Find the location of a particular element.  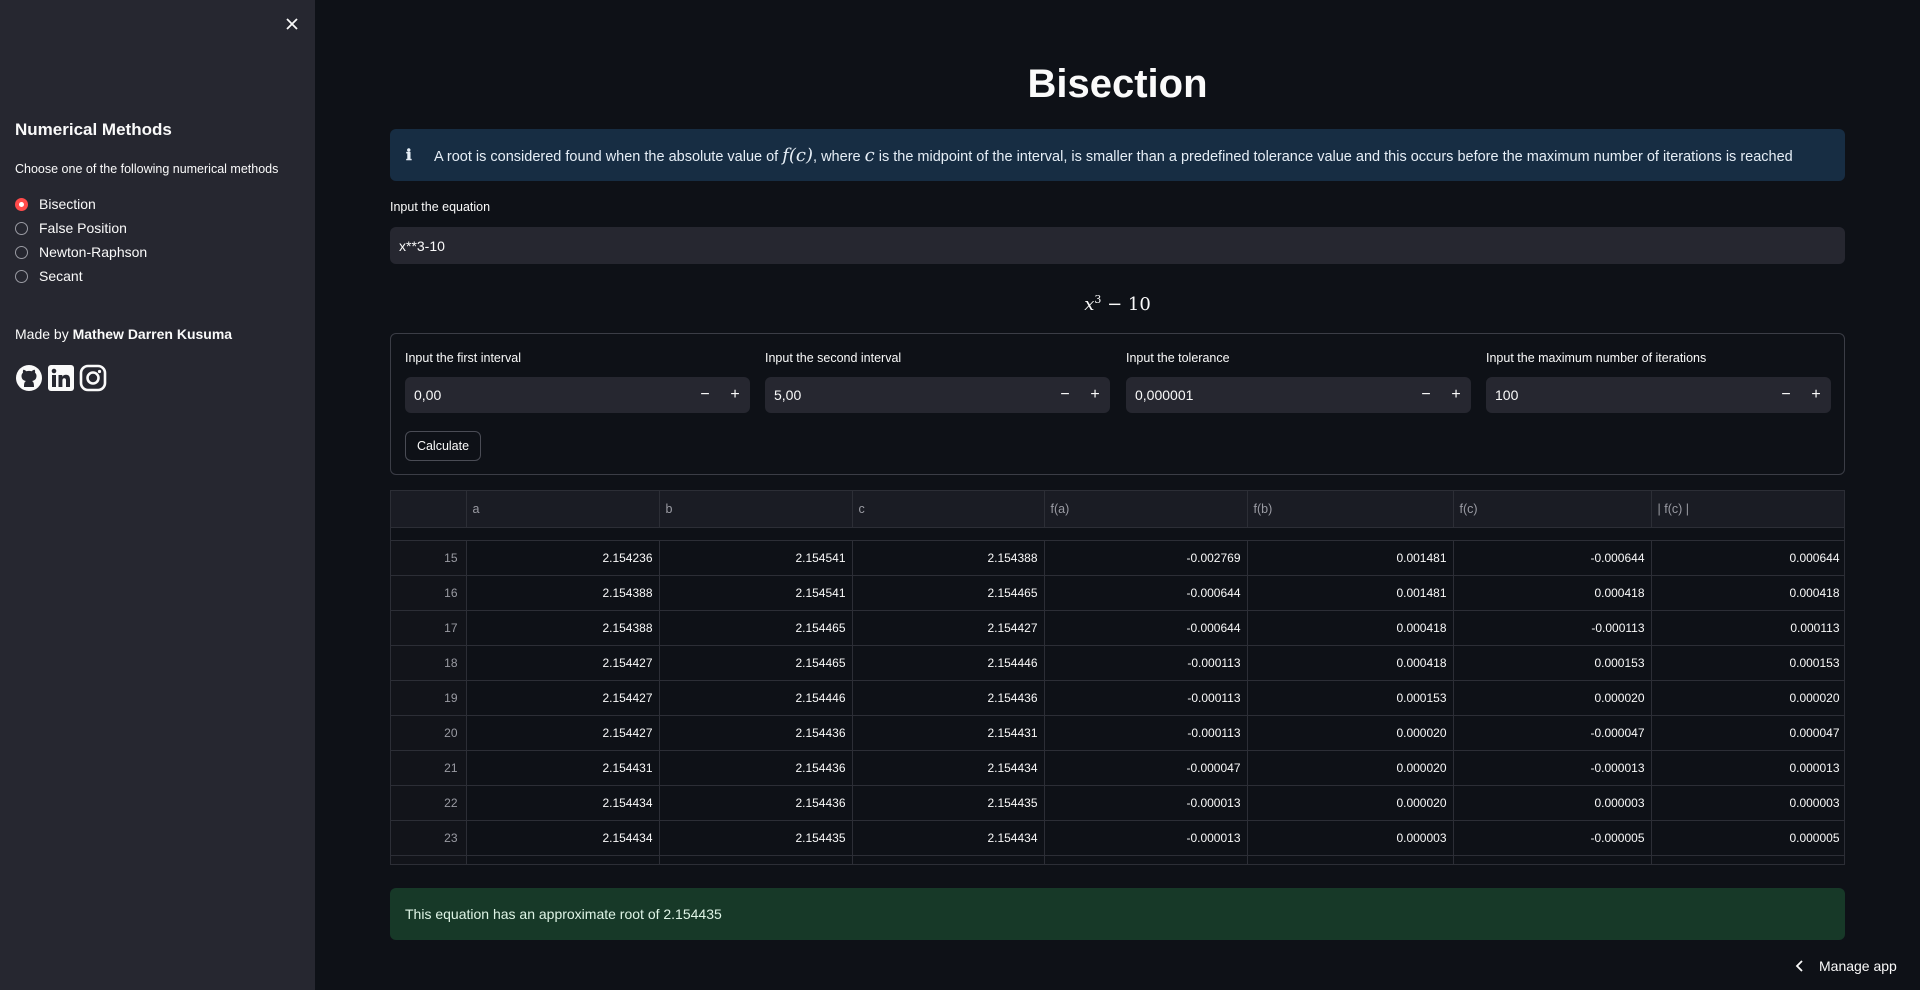

row-index-cell: 19 is located at coordinates (429, 698).